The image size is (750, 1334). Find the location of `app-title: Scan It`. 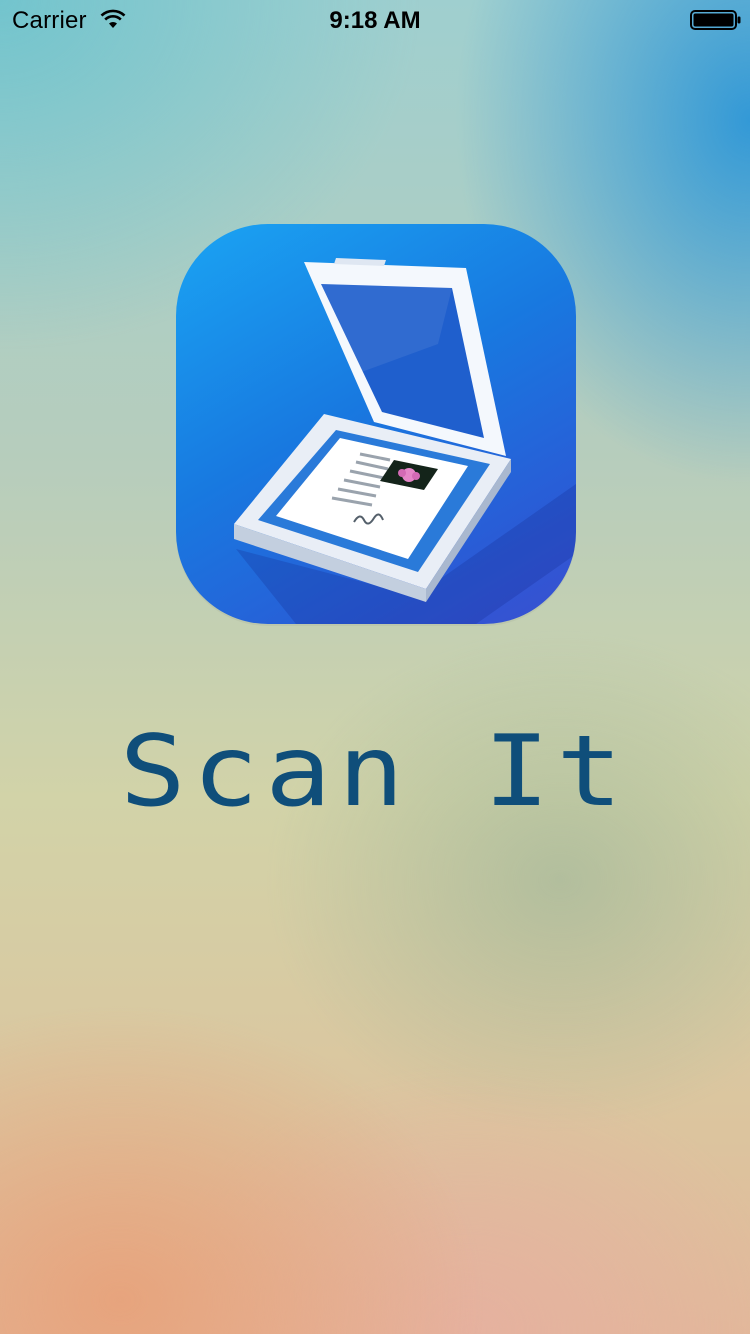

app-title: Scan It is located at coordinates (374, 772).